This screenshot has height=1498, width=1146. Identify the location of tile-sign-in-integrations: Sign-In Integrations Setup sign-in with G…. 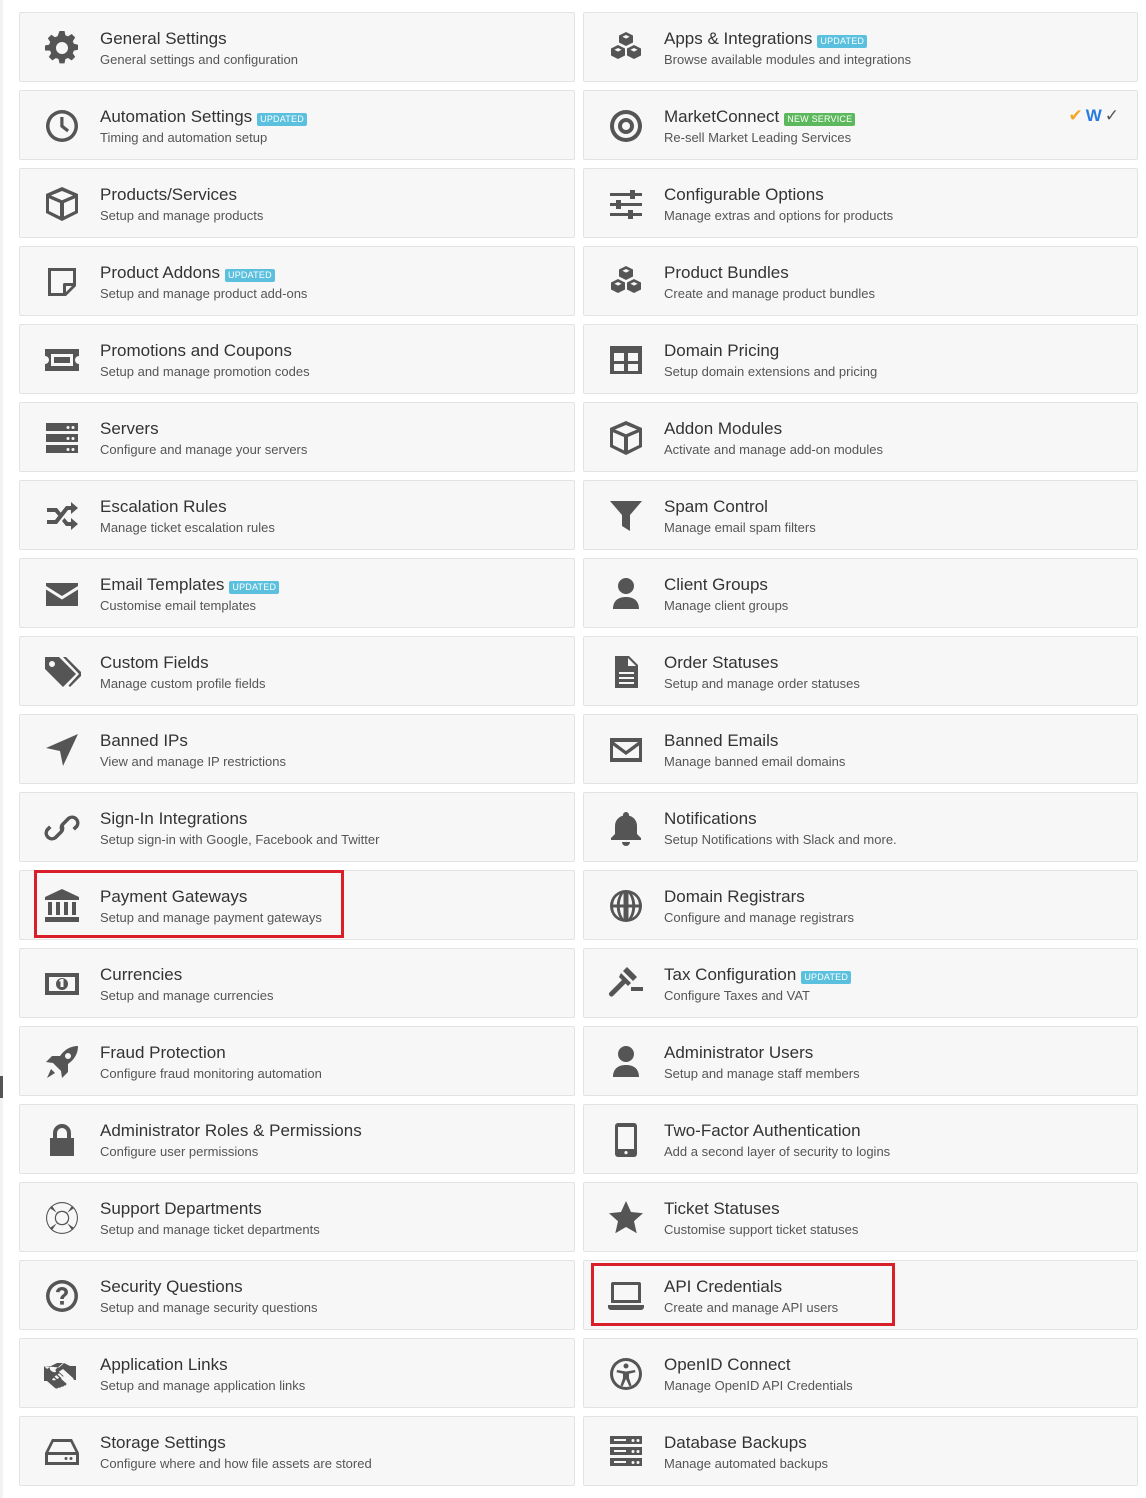
(297, 827).